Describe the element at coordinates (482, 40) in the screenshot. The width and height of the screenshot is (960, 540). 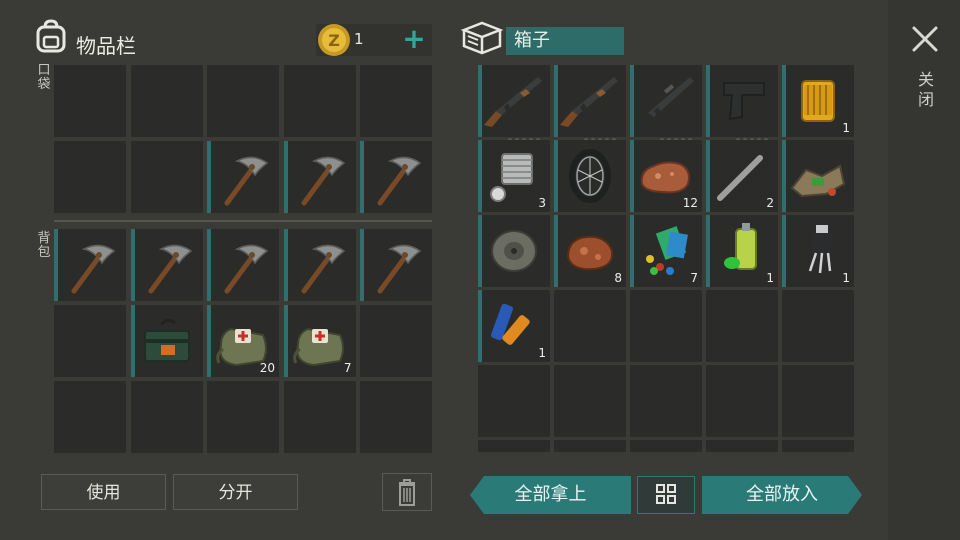
I see `box-icon` at that location.